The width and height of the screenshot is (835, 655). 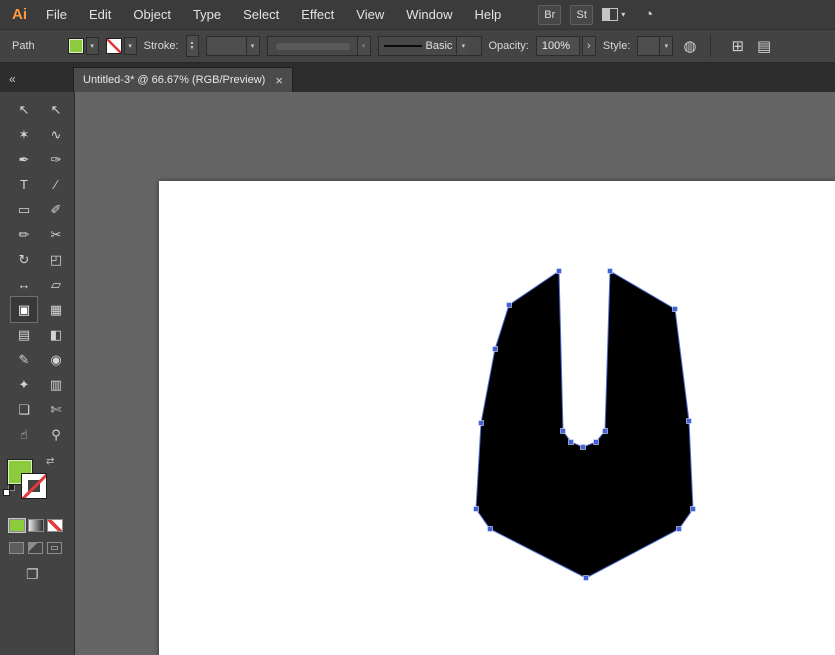 What do you see at coordinates (429, 14) in the screenshot?
I see `menu-window: Window` at bounding box center [429, 14].